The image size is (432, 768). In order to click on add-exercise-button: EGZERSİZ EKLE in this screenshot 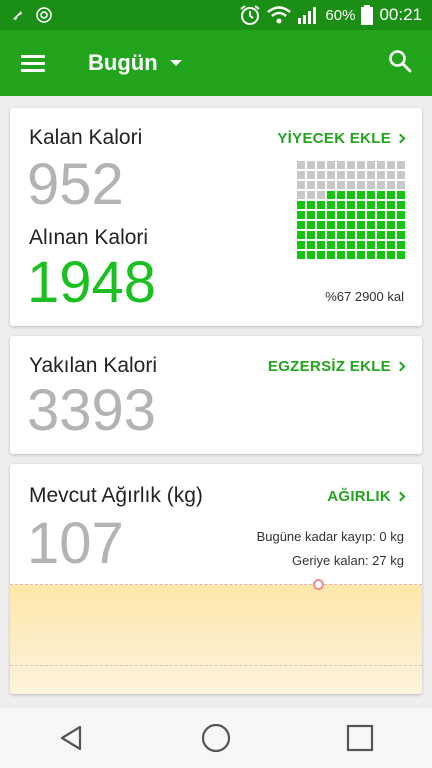, I will do `click(336, 366)`.